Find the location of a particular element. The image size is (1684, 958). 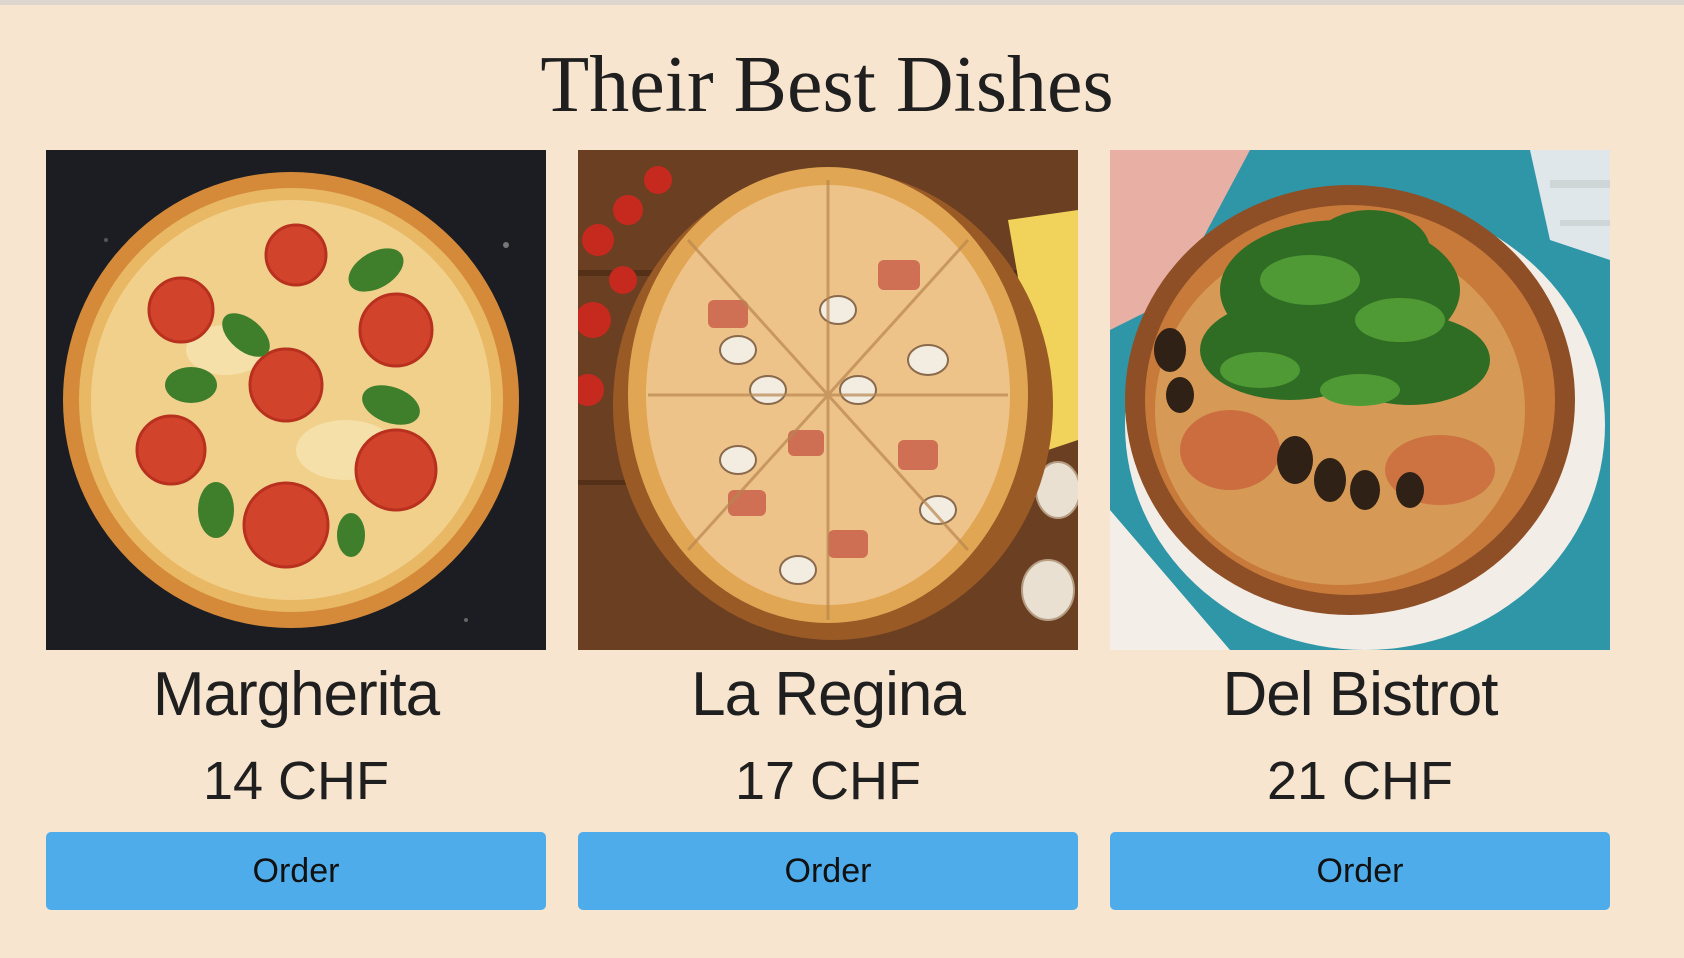

dish-price: 17 CHF is located at coordinates (828, 781).